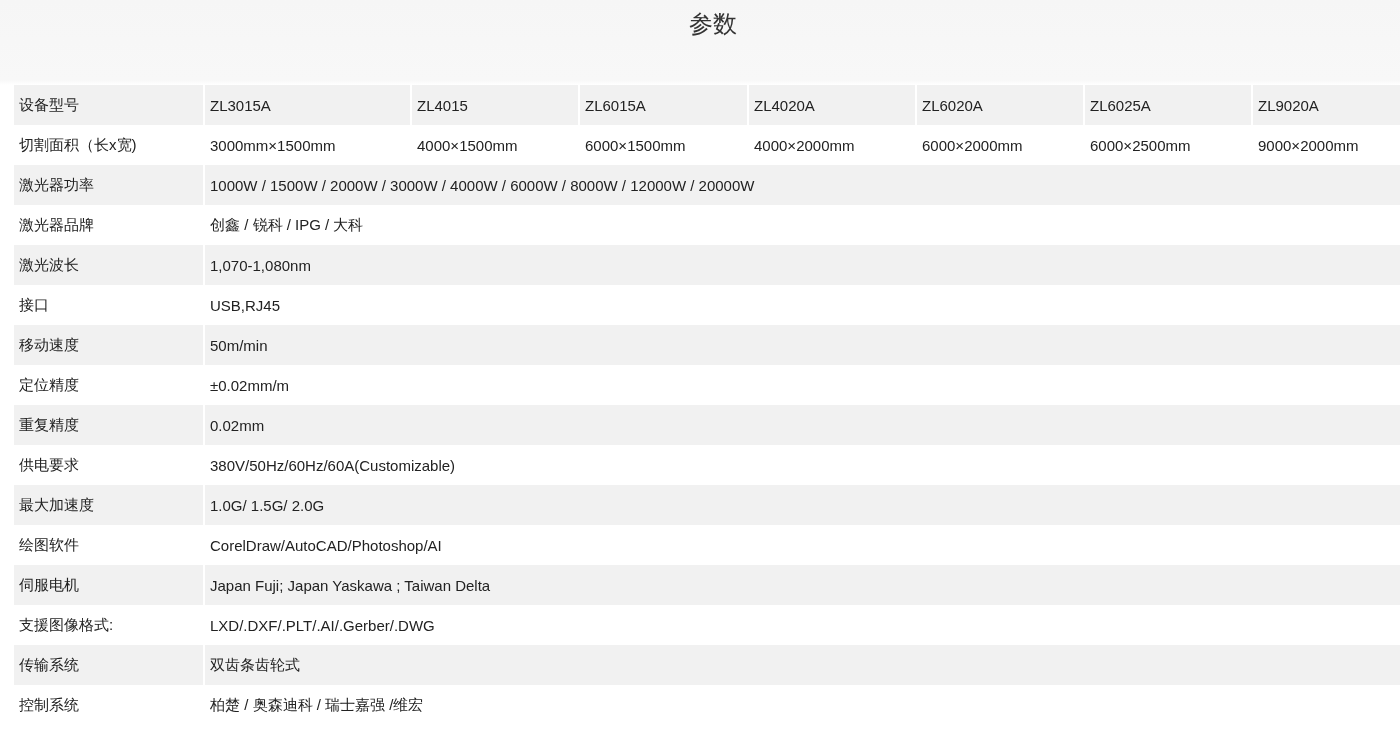 The width and height of the screenshot is (1400, 731). What do you see at coordinates (1000, 105) in the screenshot?
I see `table-cell: ZL6020A` at bounding box center [1000, 105].